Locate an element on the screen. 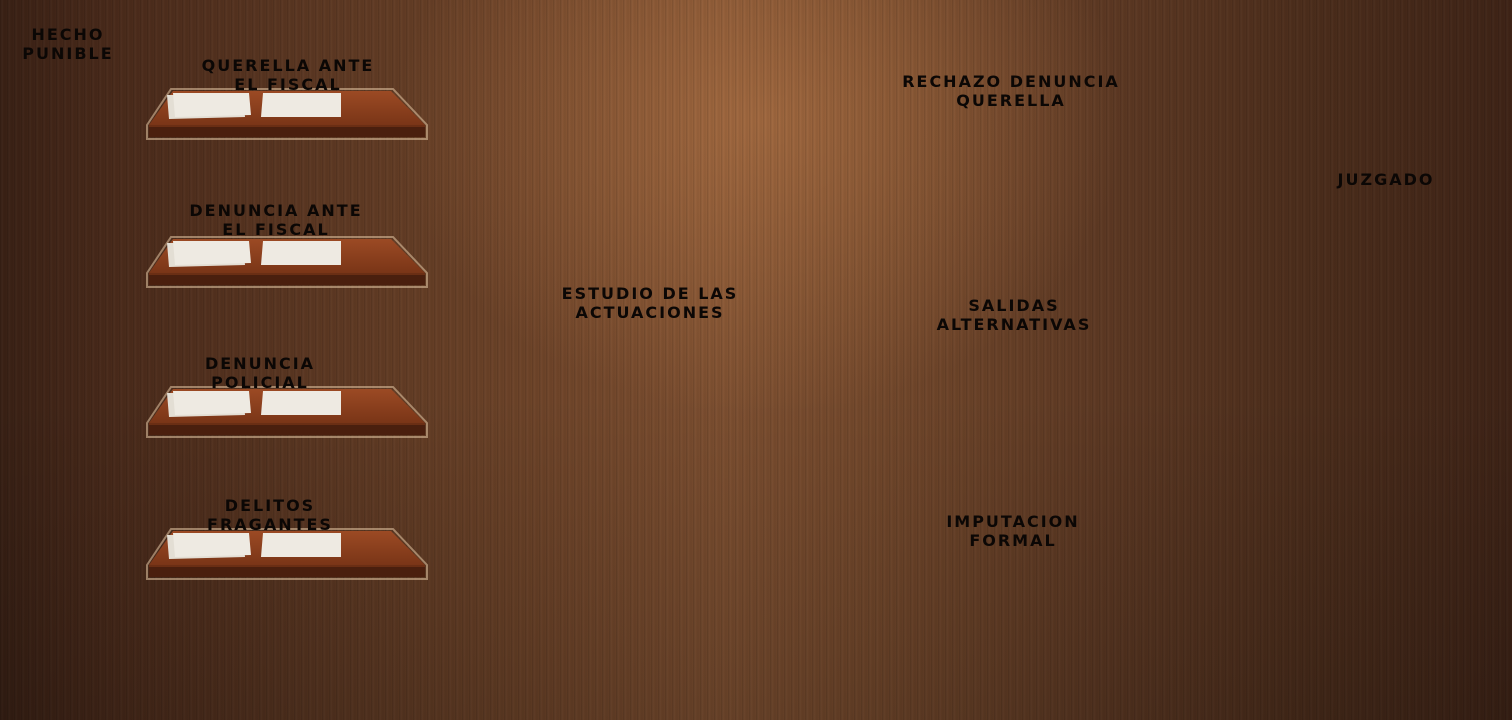 The height and width of the screenshot is (720, 1512). tray-denuncia-policial is located at coordinates (287, 413).